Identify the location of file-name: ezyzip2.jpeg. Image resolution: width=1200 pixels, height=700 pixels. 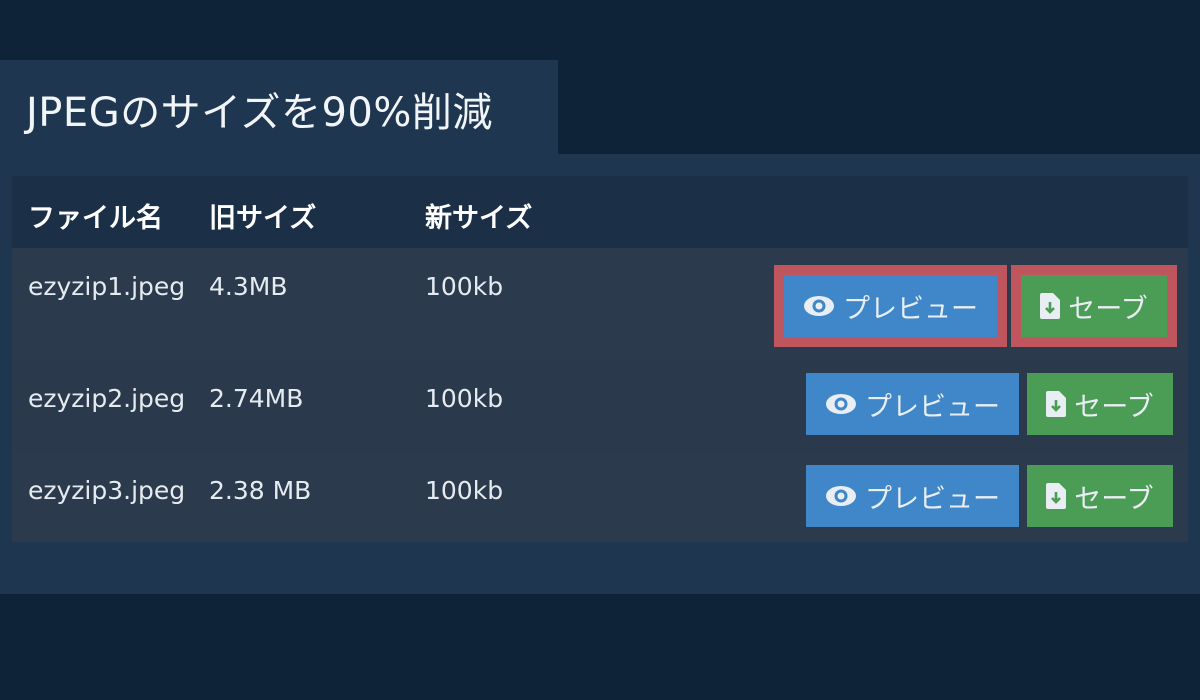
(107, 398).